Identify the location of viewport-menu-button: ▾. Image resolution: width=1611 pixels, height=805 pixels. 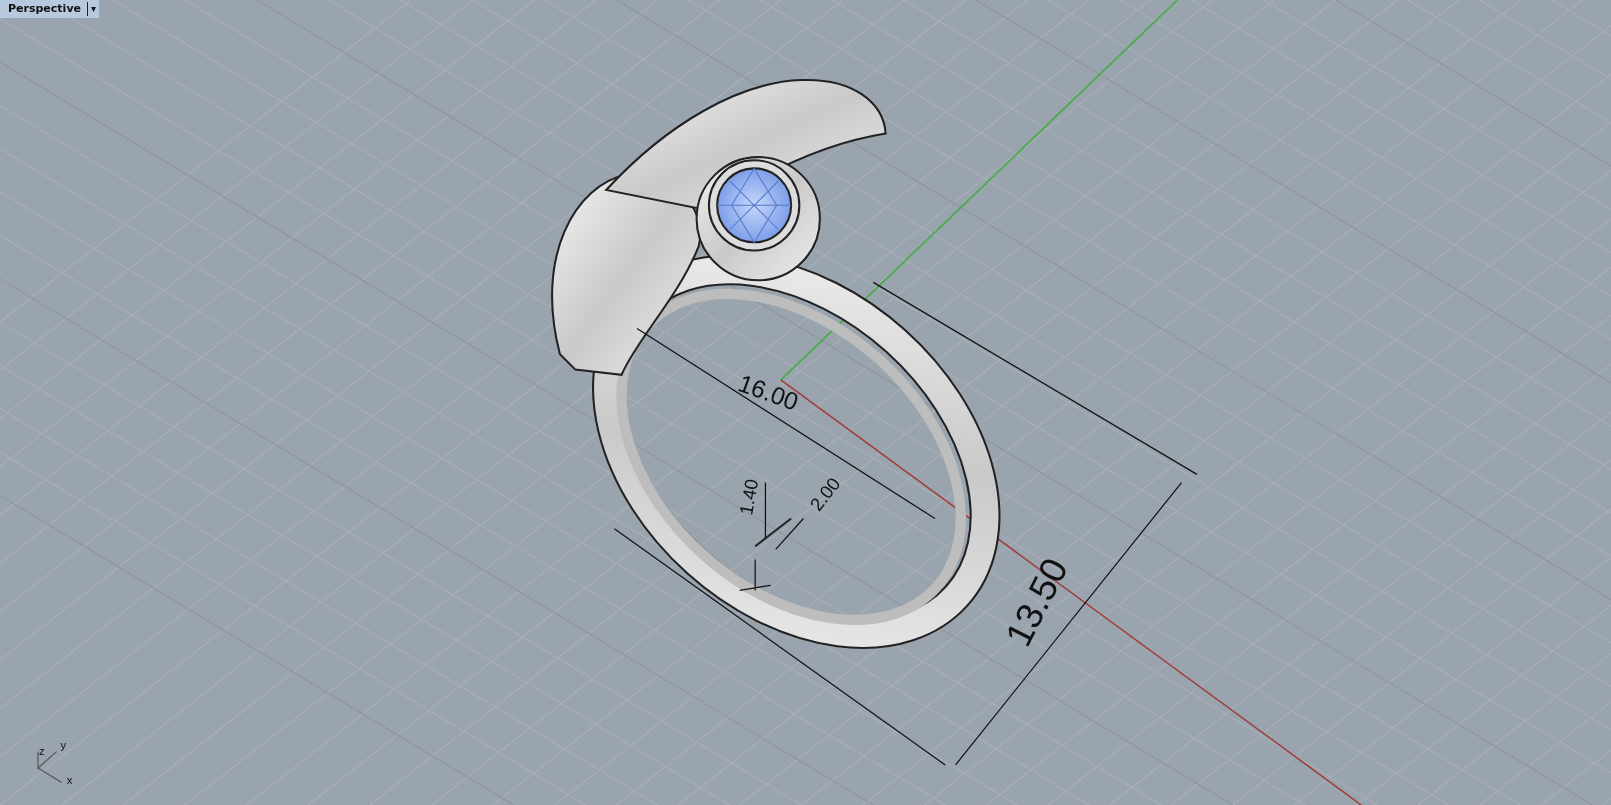
(93, 9).